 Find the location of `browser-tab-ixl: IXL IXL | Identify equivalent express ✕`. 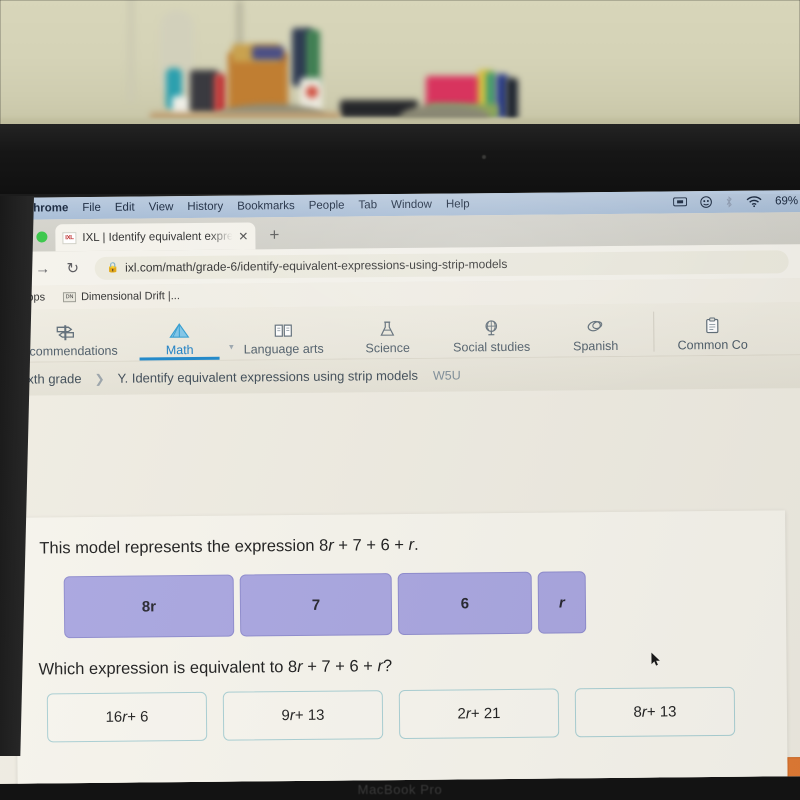

browser-tab-ixl: IXL IXL | Identify equivalent express ✕ is located at coordinates (155, 237).